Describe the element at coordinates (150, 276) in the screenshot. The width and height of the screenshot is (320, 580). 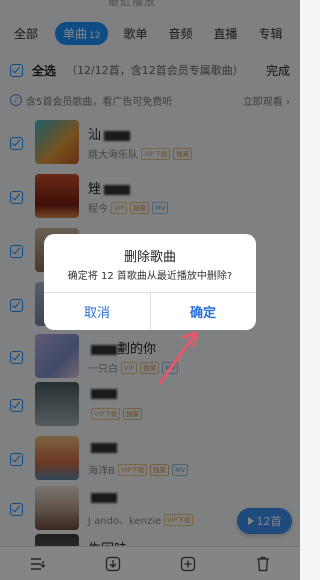
I see `dialog-message: 确定将 12 首歌曲从最近播放中删除?` at that location.